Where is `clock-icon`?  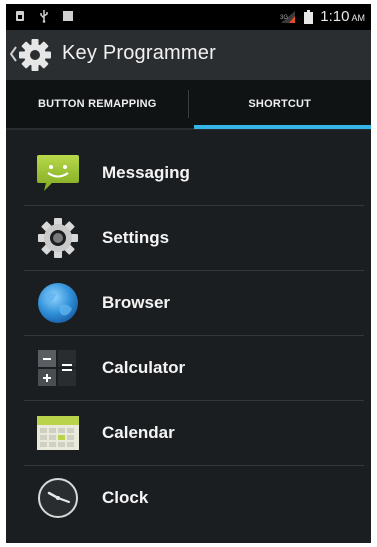
clock-icon is located at coordinates (58, 498).